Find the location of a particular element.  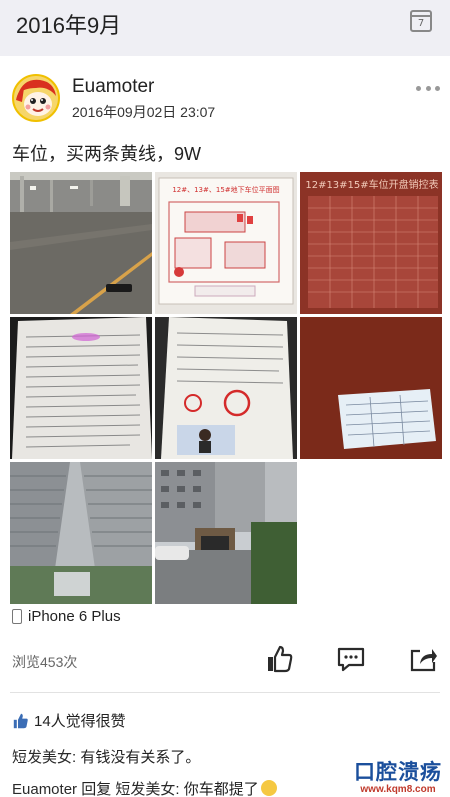

avatar is located at coordinates (36, 98).